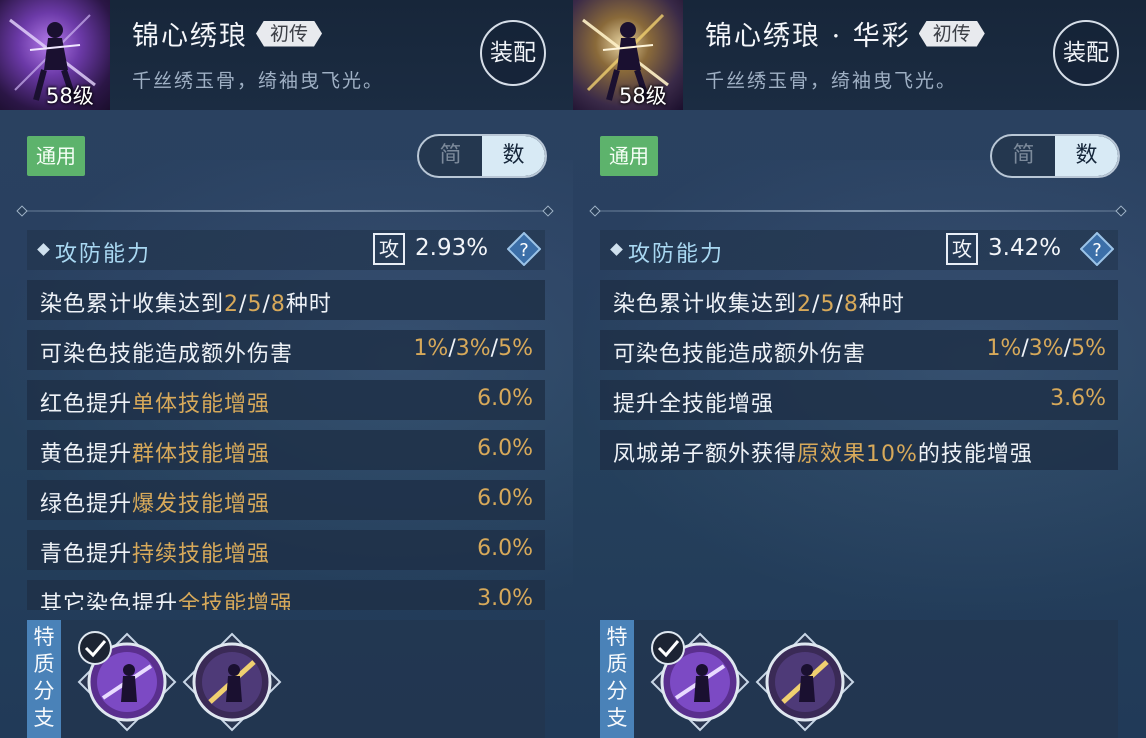  Describe the element at coordinates (278, 304) in the screenshot. I see `effect-label-part: 8` at that location.